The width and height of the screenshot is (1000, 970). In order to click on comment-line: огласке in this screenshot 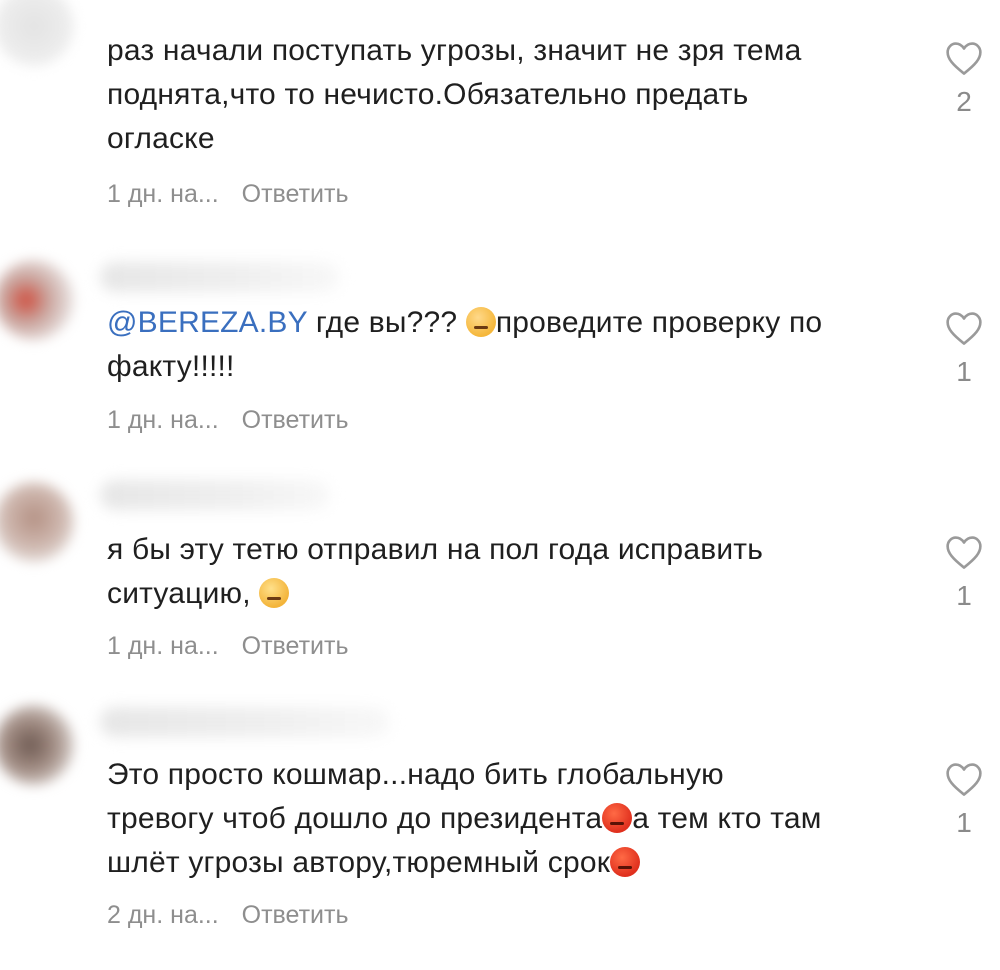, I will do `click(161, 138)`.